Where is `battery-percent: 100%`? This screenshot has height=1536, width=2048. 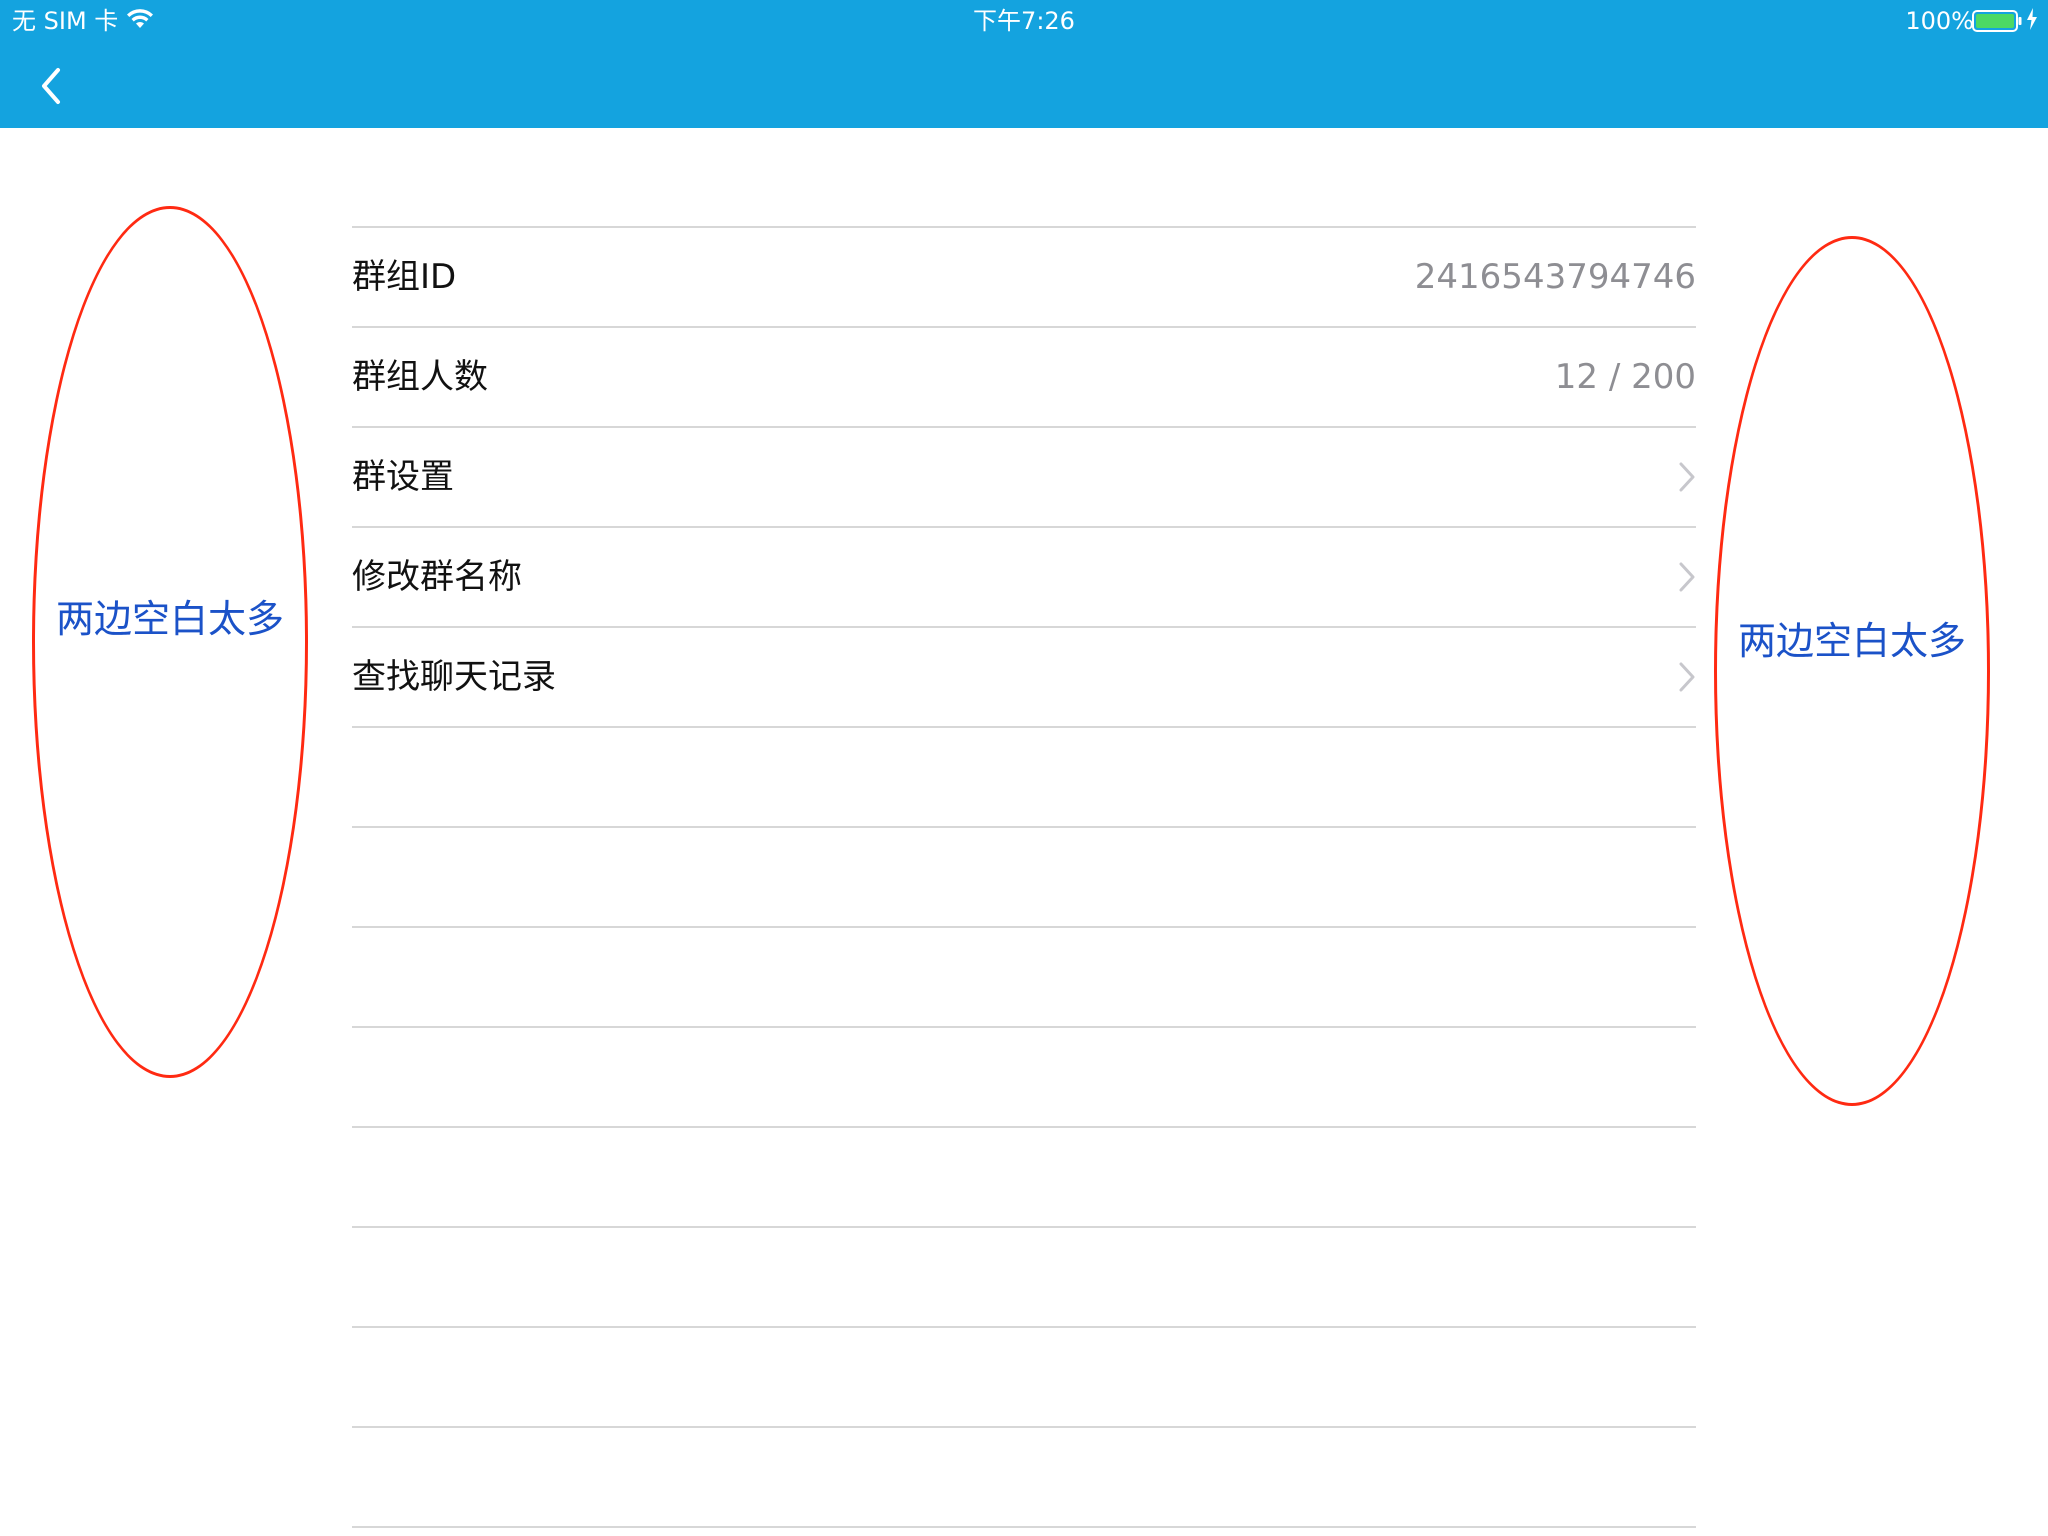 battery-percent: 100% is located at coordinates (1939, 21).